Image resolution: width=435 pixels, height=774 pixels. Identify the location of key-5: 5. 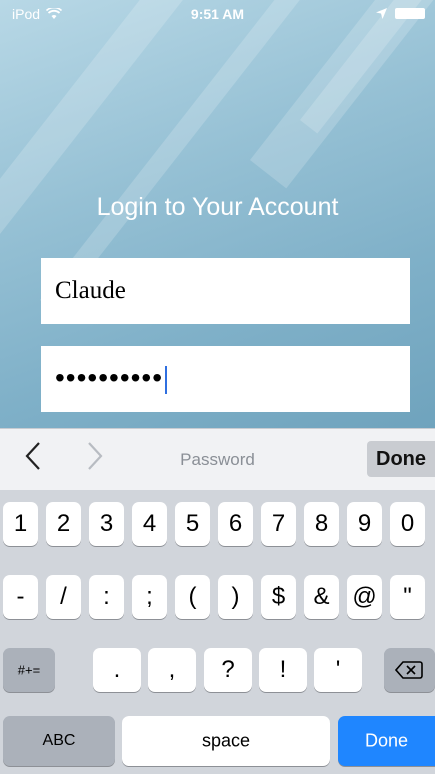
(192, 524).